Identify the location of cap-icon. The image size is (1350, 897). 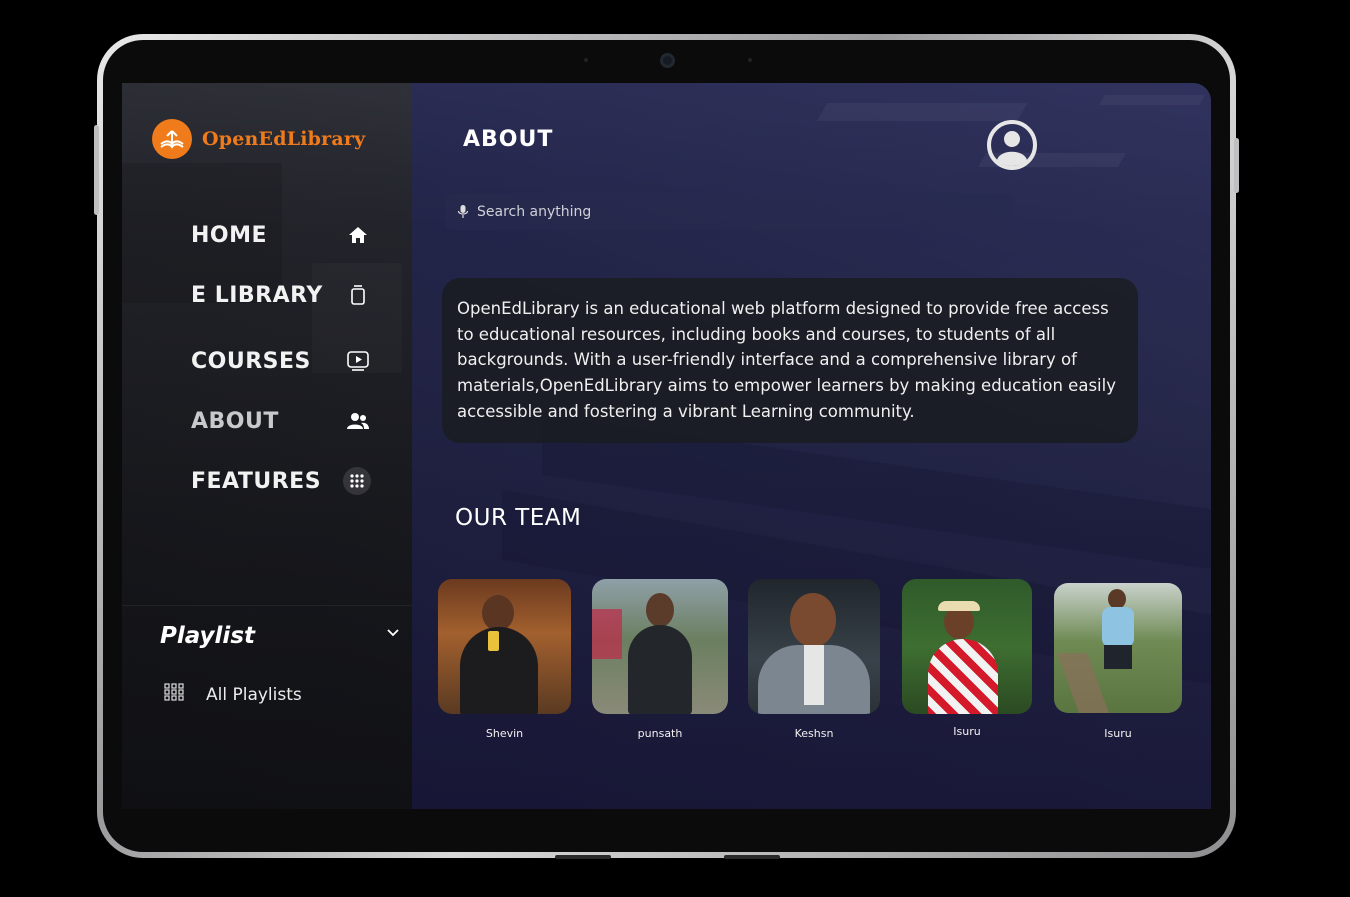
(959, 606).